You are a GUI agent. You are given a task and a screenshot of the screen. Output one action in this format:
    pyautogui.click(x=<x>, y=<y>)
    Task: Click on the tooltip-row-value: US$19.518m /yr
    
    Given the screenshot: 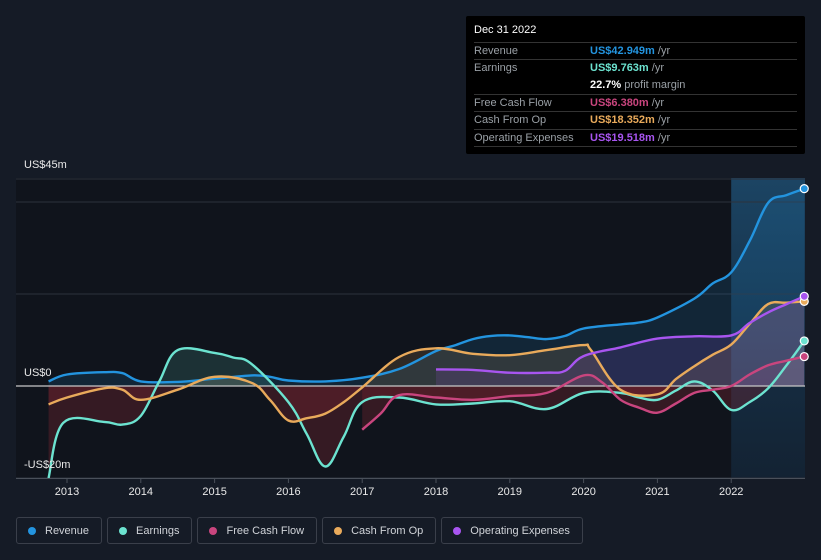 What is the action you would take?
    pyautogui.click(x=630, y=137)
    